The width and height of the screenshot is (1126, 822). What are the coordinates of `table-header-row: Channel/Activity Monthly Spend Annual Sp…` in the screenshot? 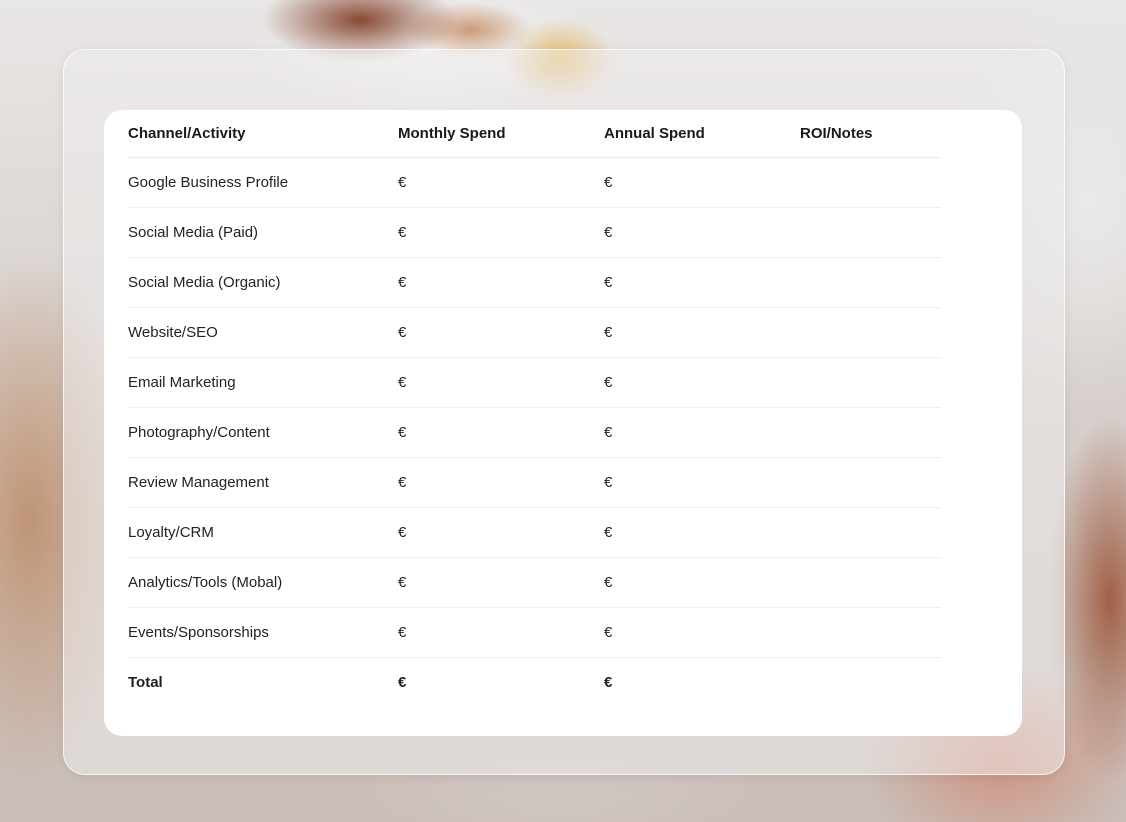 It's located at (534, 134).